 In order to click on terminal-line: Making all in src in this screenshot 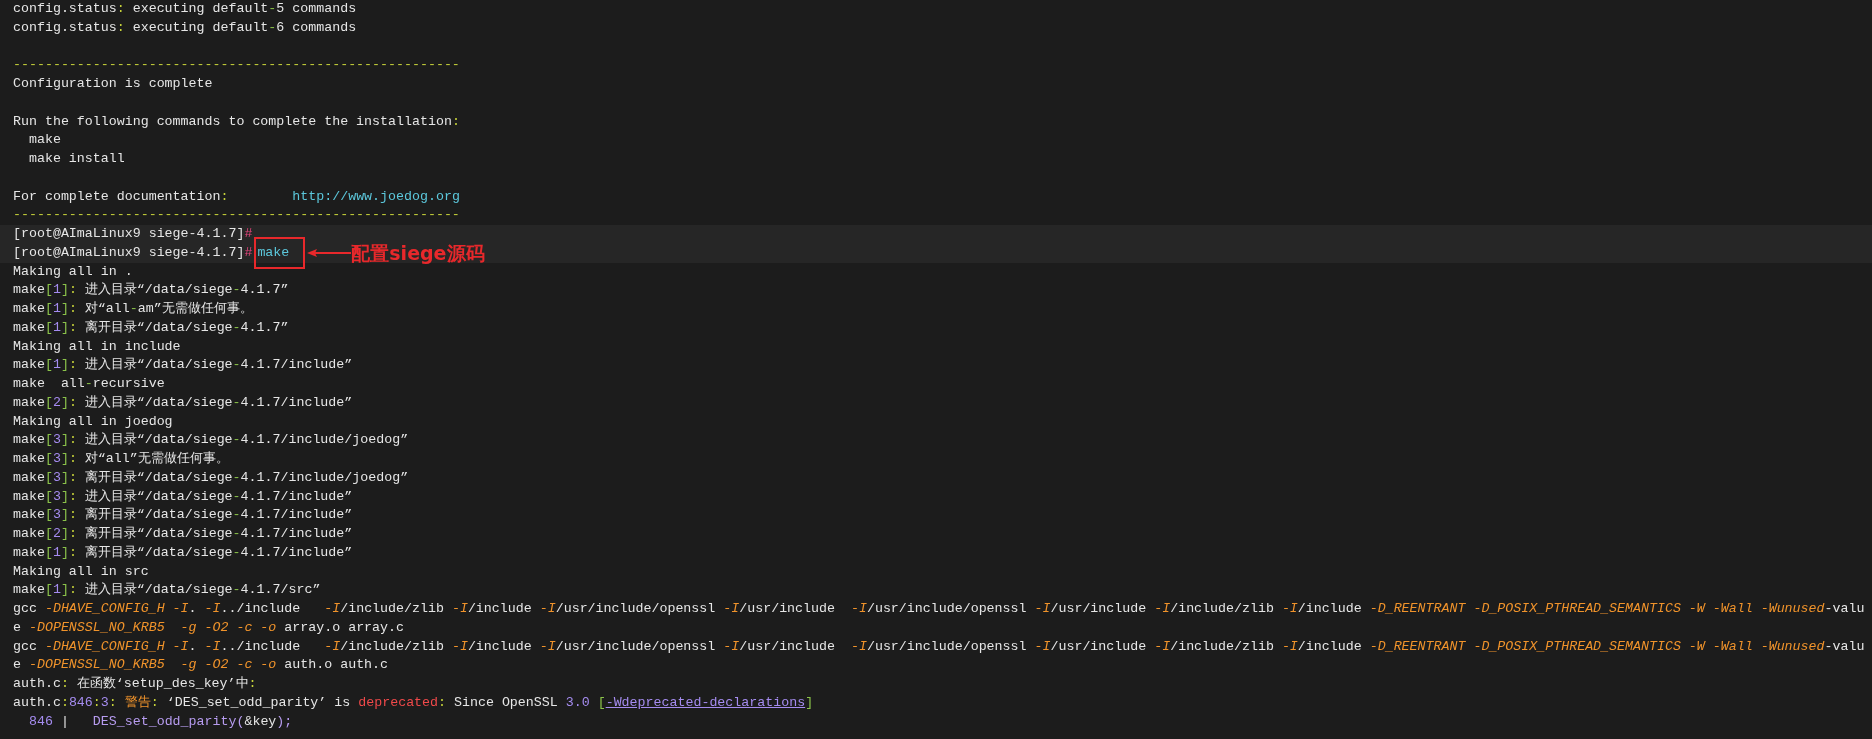, I will do `click(81, 571)`.